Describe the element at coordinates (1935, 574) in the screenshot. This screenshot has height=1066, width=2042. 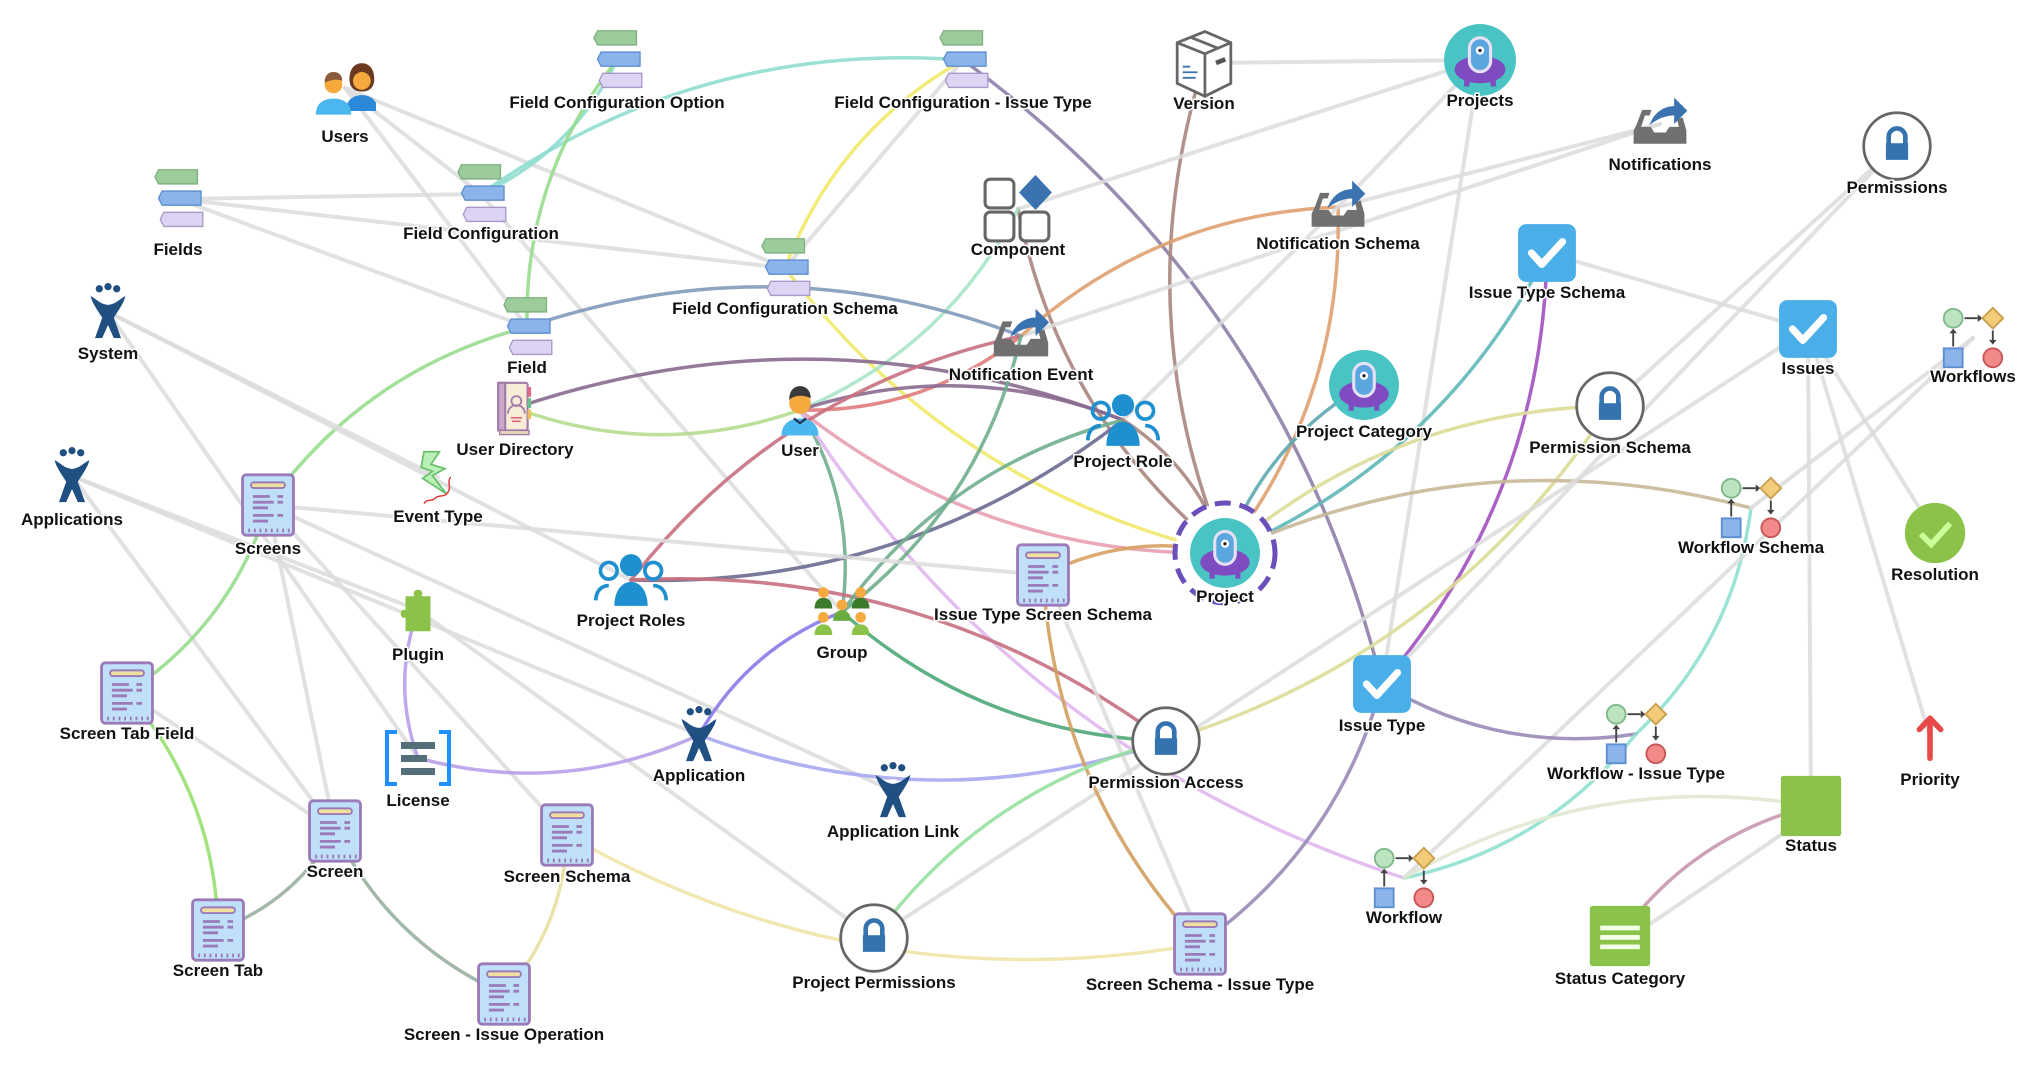
I see `node-label: Resolution` at that location.